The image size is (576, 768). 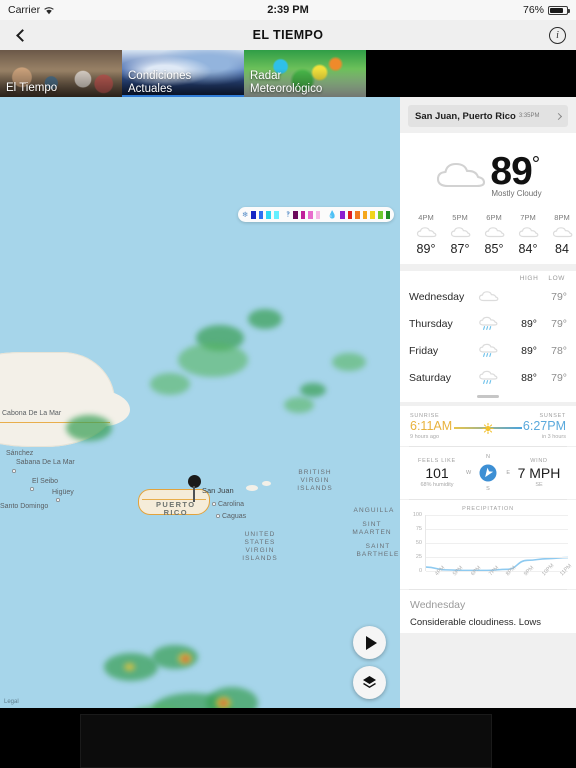 I want to click on tile-label-line2: Actuales, so click(x=150, y=88).